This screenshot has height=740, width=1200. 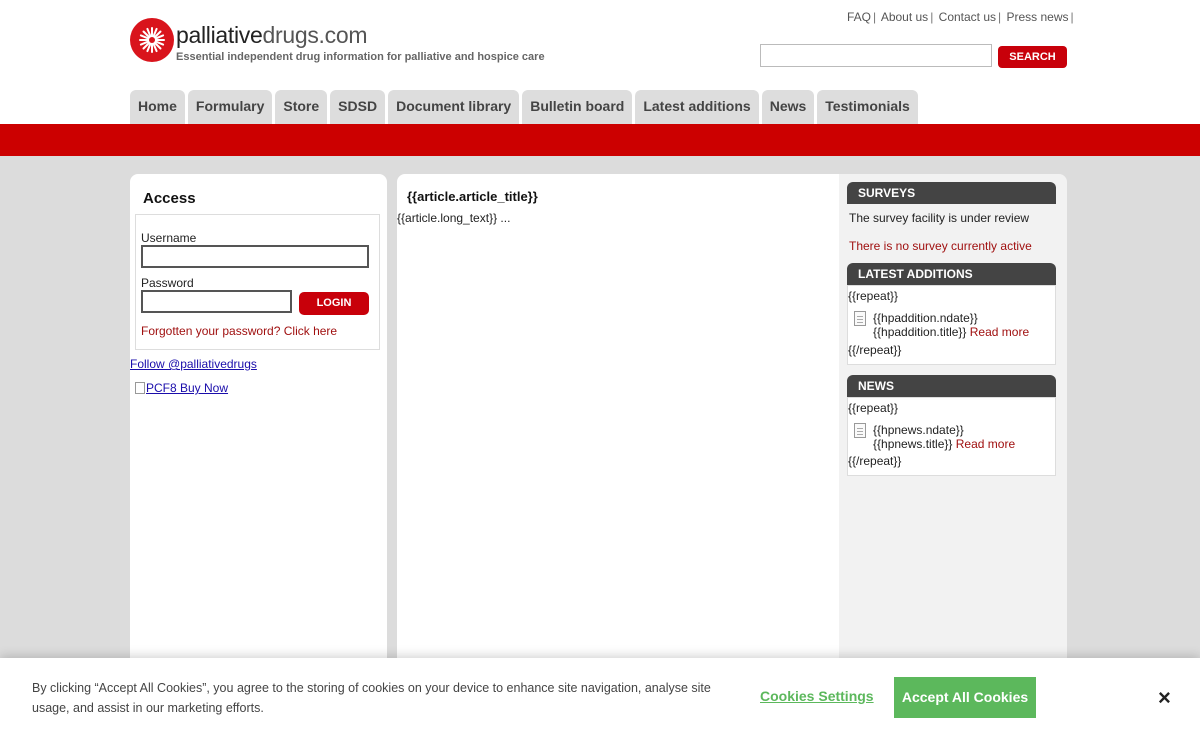 What do you see at coordinates (967, 17) in the screenshot?
I see `contact-us-link: Contact us` at bounding box center [967, 17].